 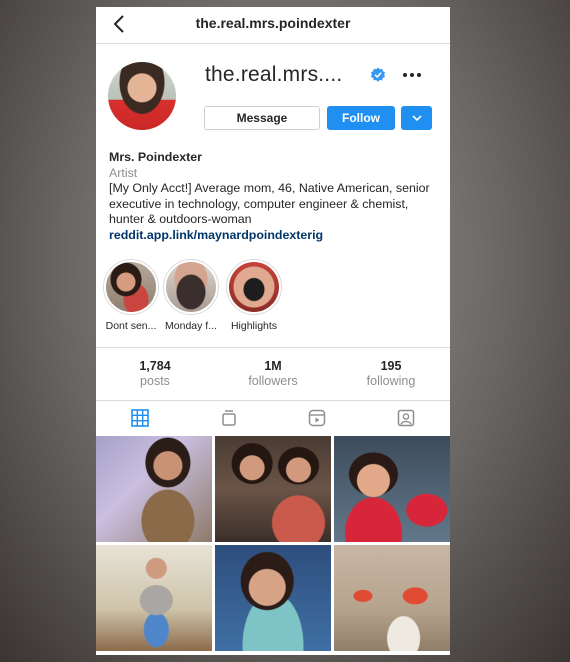 I want to click on chevron-down-icon, so click(x=416, y=118).